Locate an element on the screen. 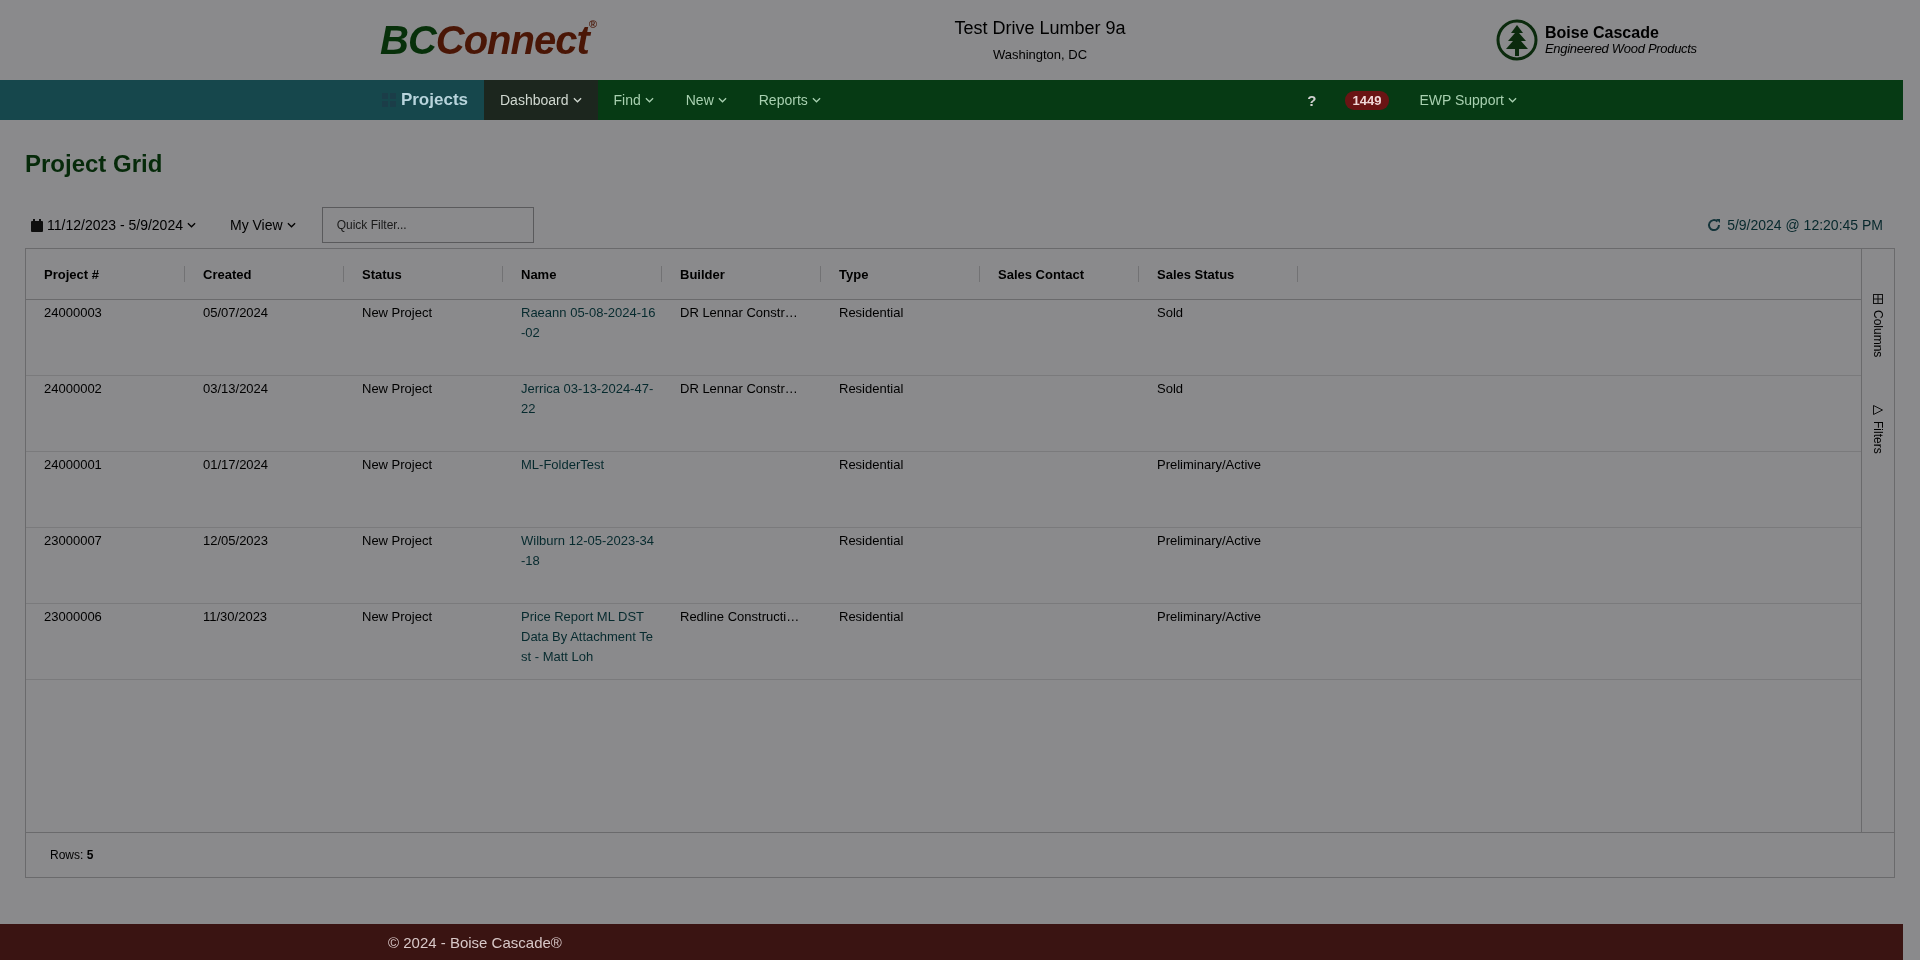 The image size is (1920, 960). column-header: Name is located at coordinates (582, 274).